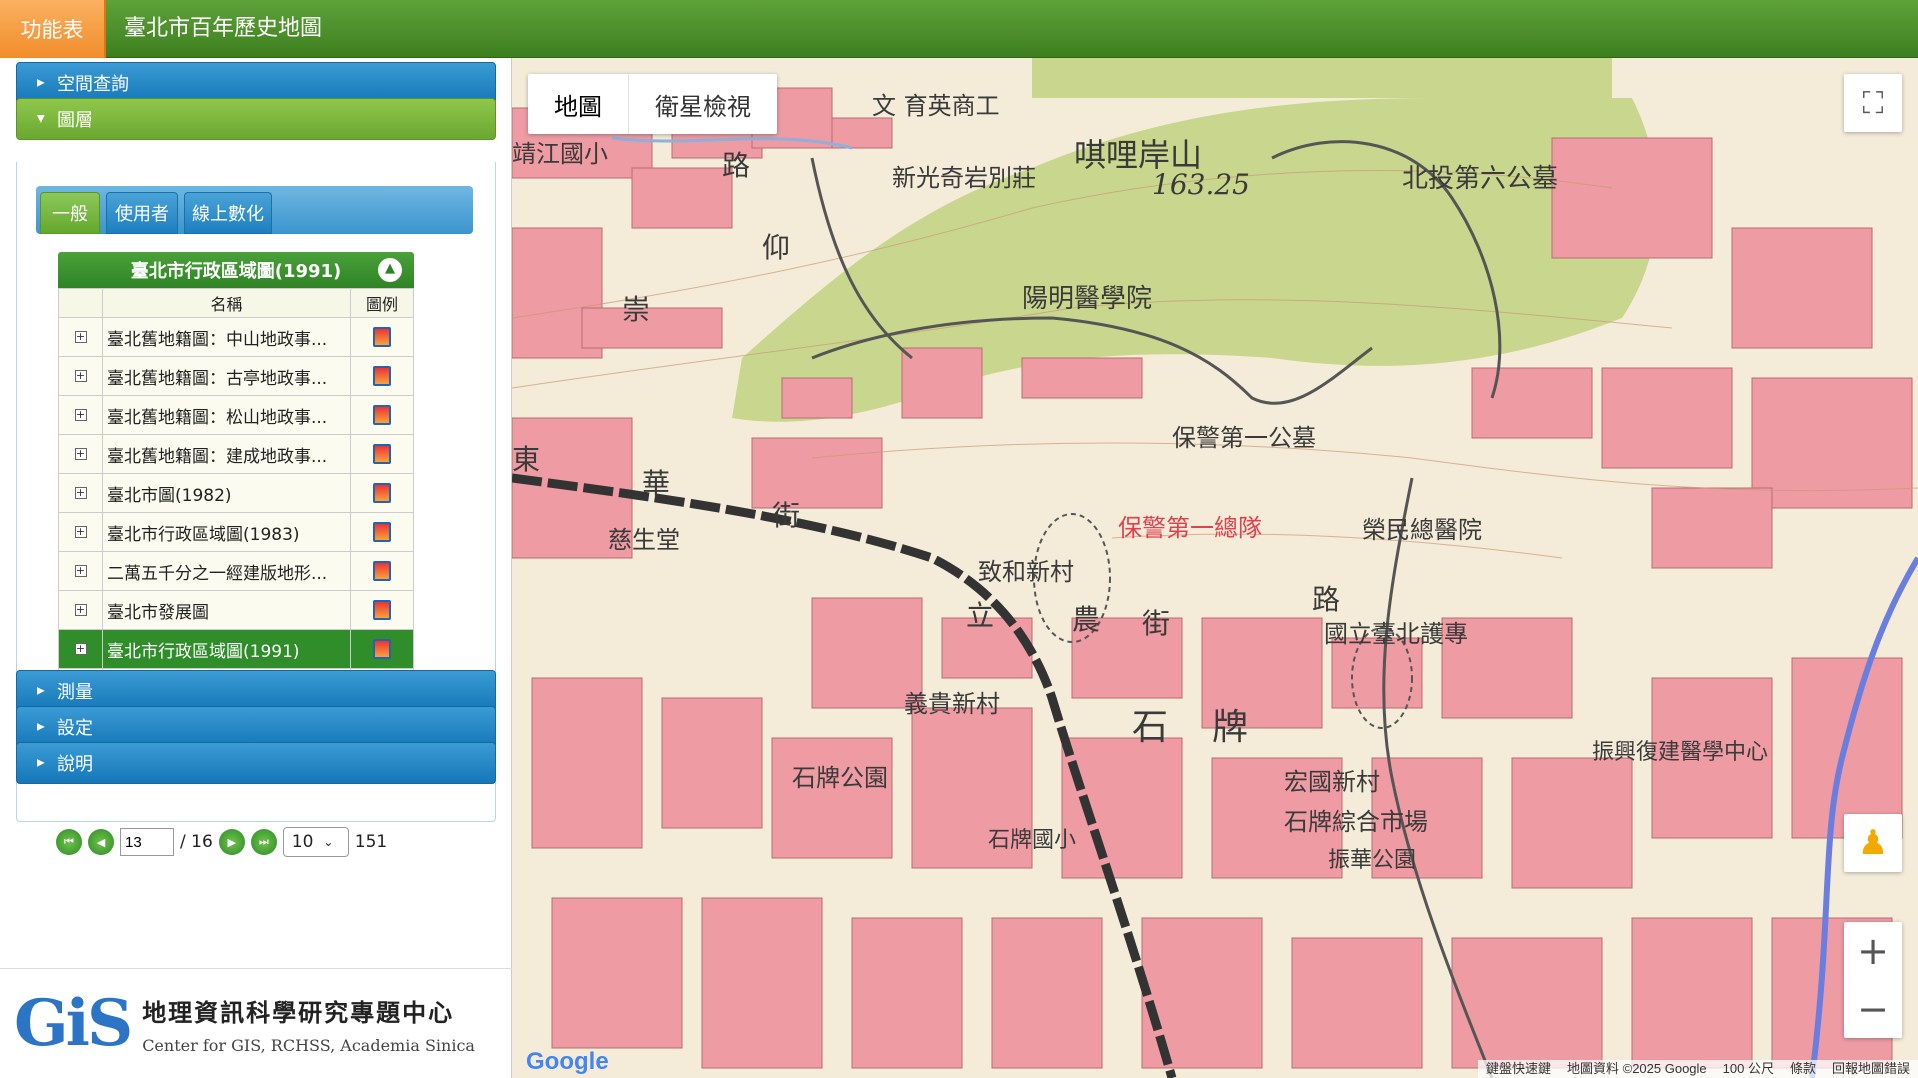  What do you see at coordinates (1748, 1069) in the screenshot?
I see `scale-bar: 100 公尺` at bounding box center [1748, 1069].